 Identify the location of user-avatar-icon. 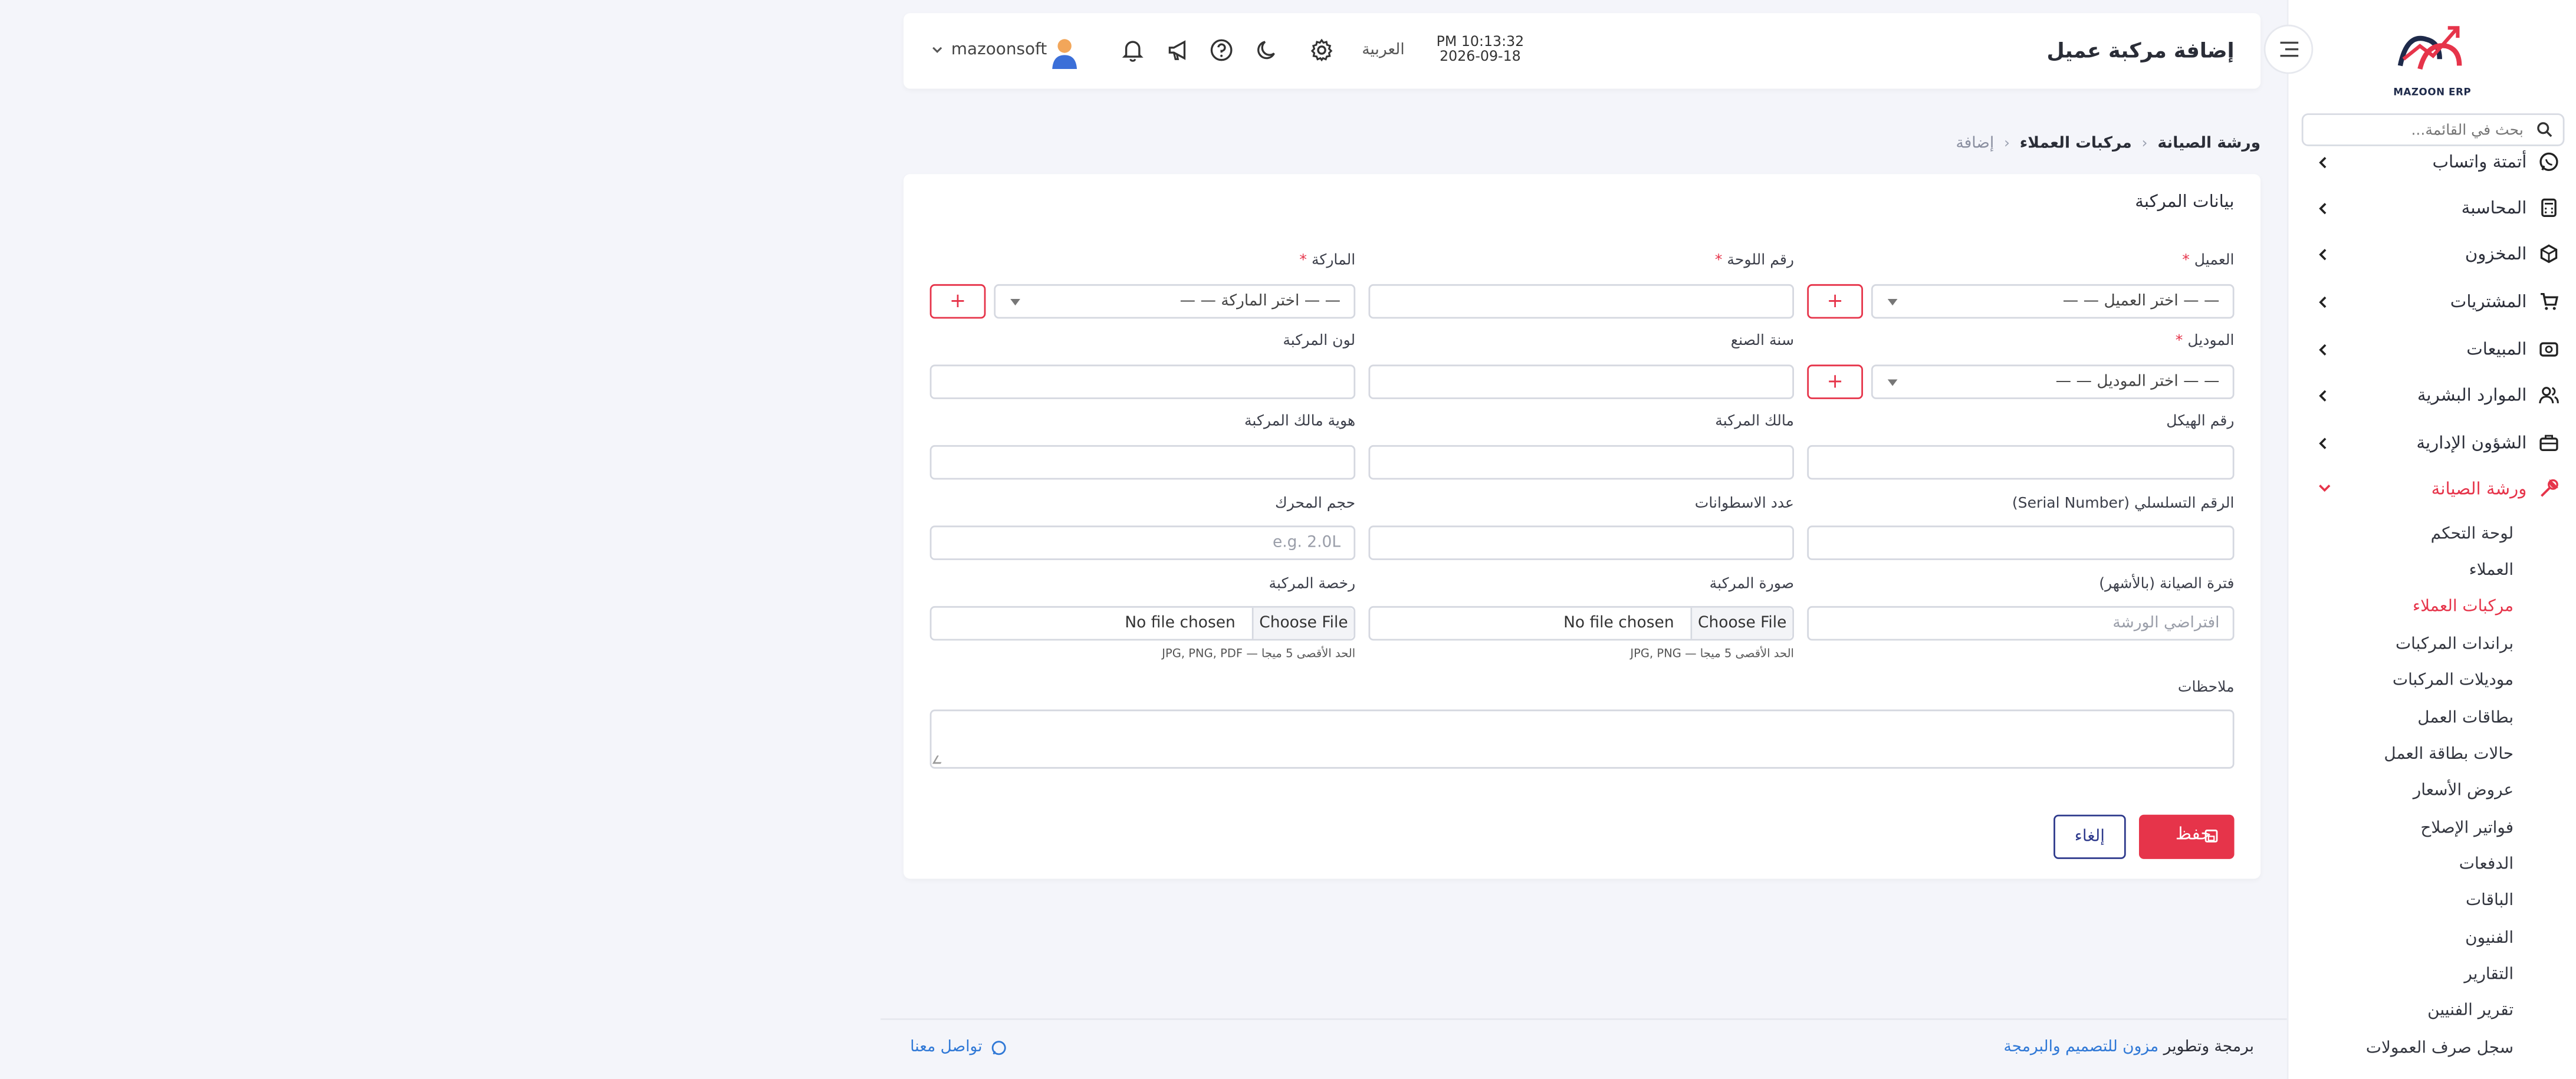
(1064, 52).